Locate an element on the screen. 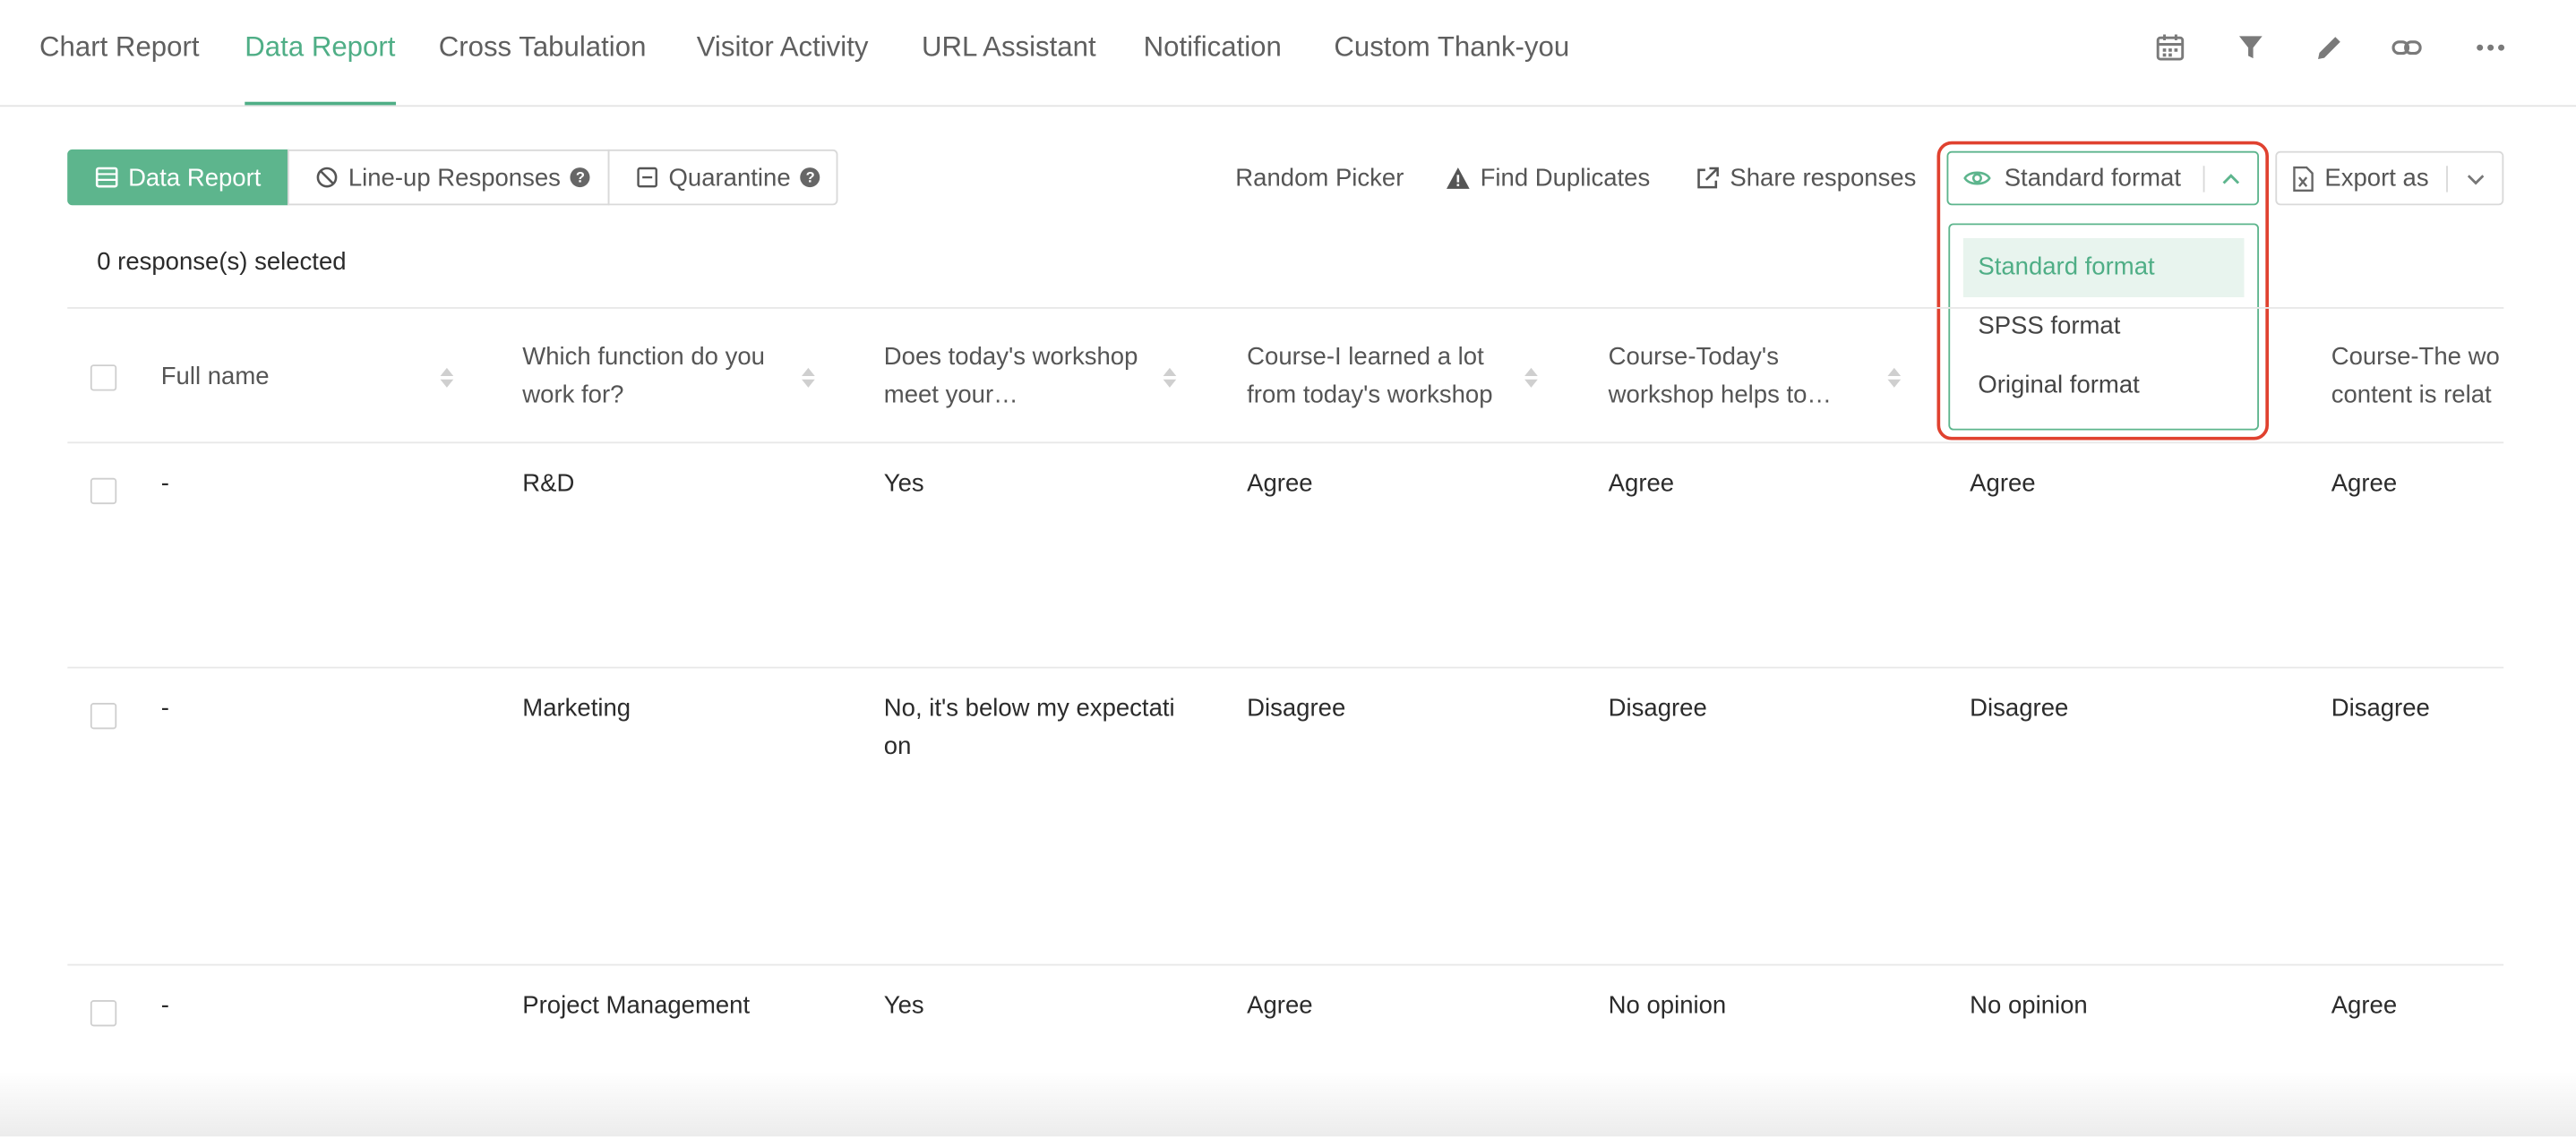  random-picker-label: Random Picker is located at coordinates (1319, 177).